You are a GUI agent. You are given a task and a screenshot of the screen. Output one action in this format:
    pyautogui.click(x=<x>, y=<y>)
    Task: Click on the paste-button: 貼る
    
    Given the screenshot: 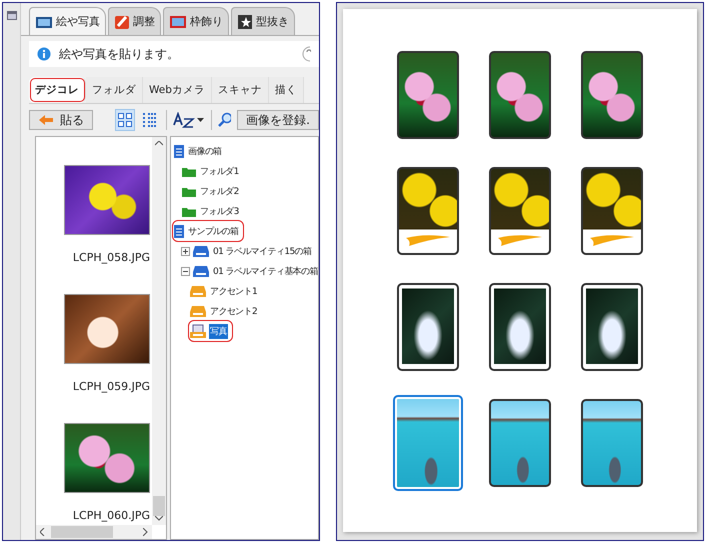 What is the action you would take?
    pyautogui.click(x=61, y=120)
    